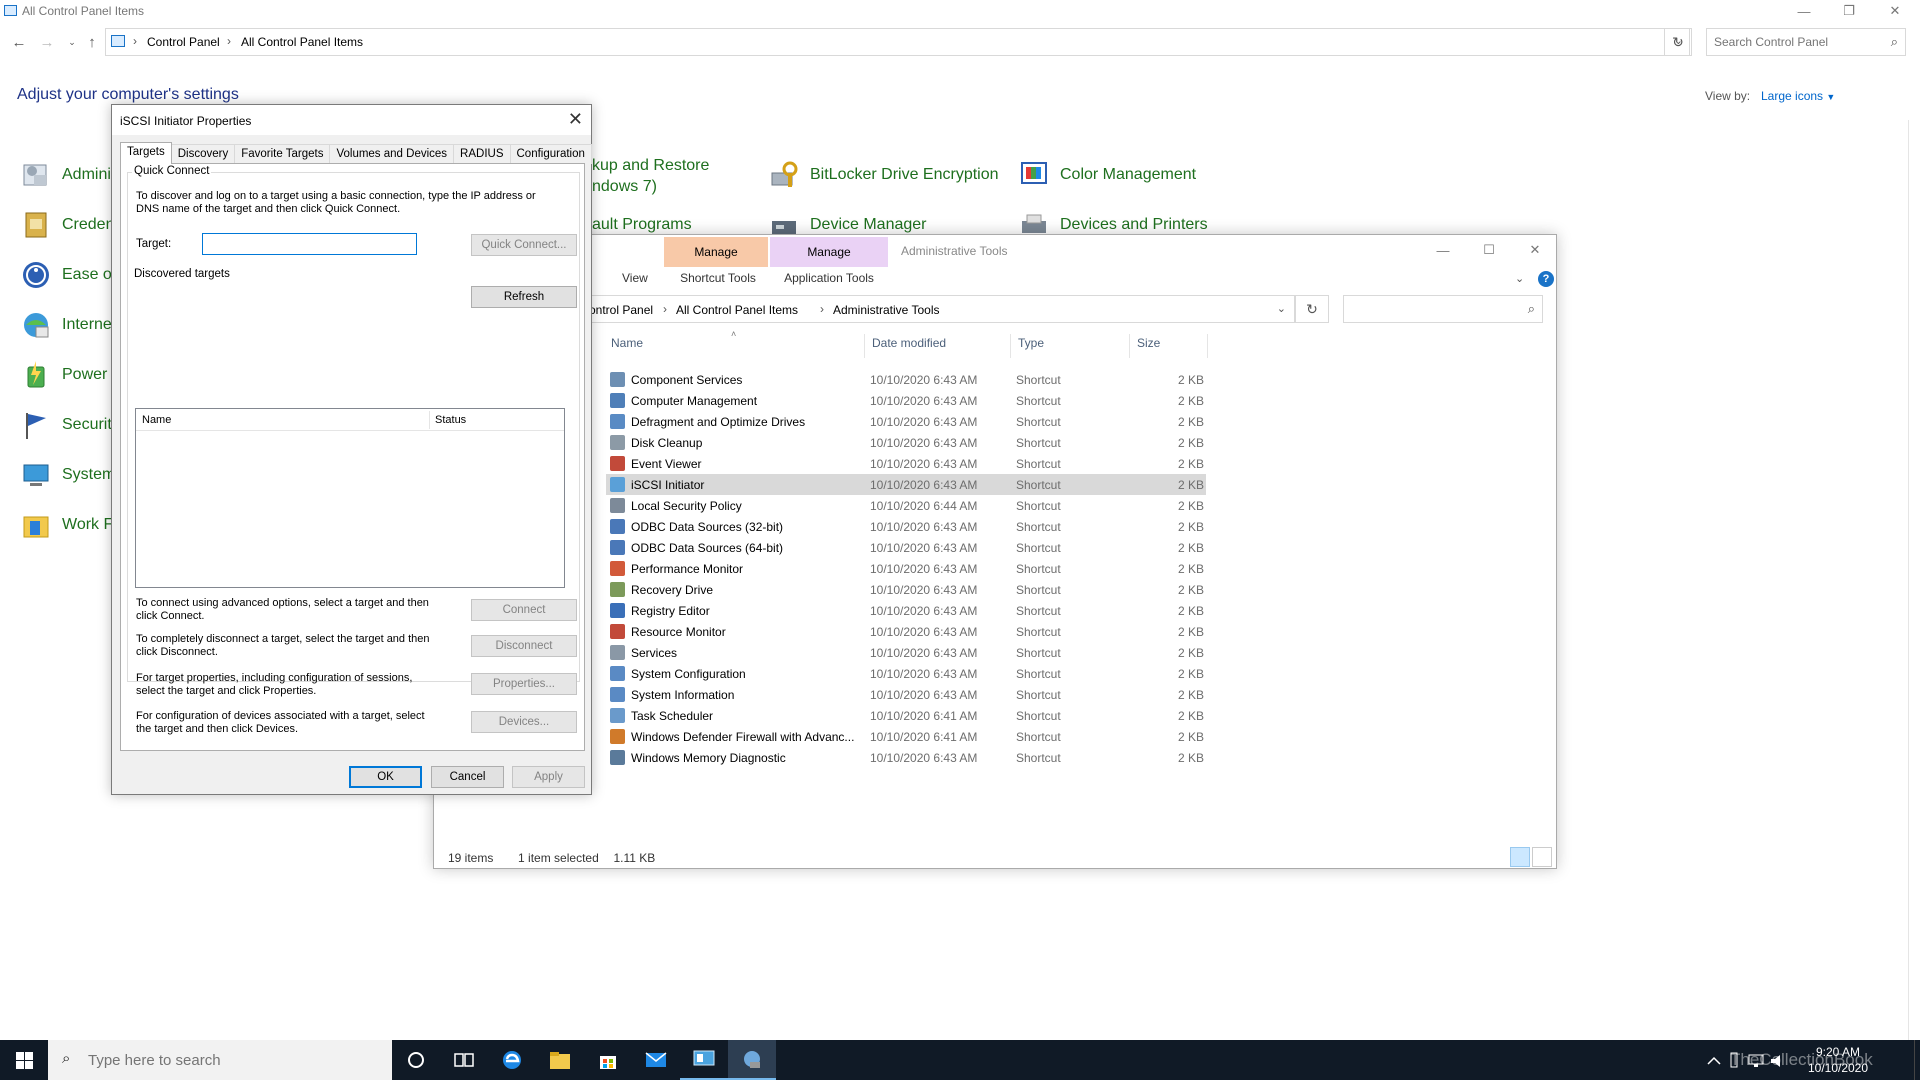 This screenshot has height=1080, width=1920. What do you see at coordinates (24, 1060) in the screenshot?
I see `start-button` at bounding box center [24, 1060].